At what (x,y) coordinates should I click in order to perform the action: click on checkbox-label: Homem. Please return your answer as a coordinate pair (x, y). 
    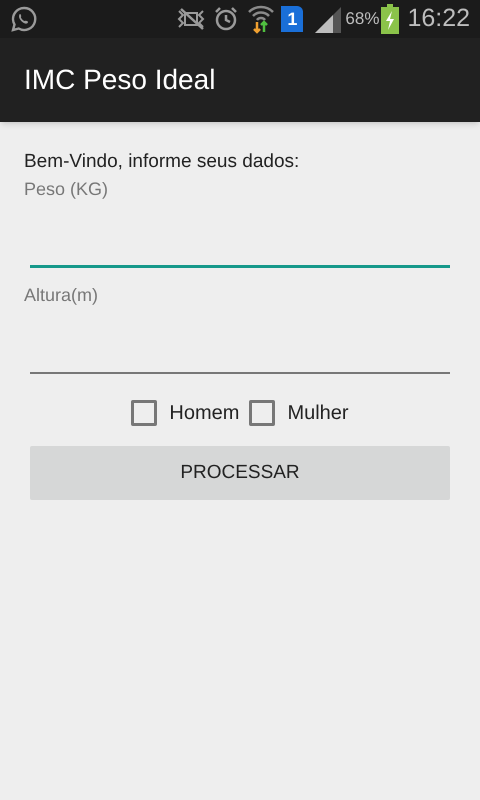
    Looking at the image, I should click on (204, 413).